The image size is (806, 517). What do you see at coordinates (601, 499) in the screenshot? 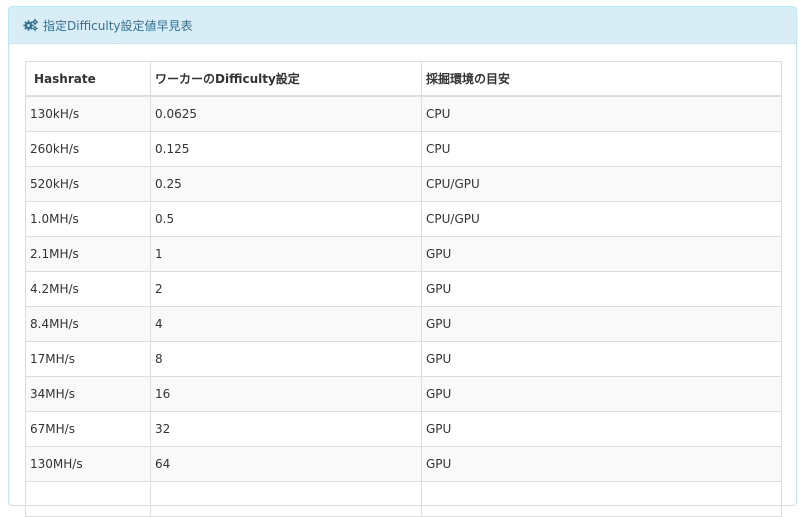
I see `environment-cell` at bounding box center [601, 499].